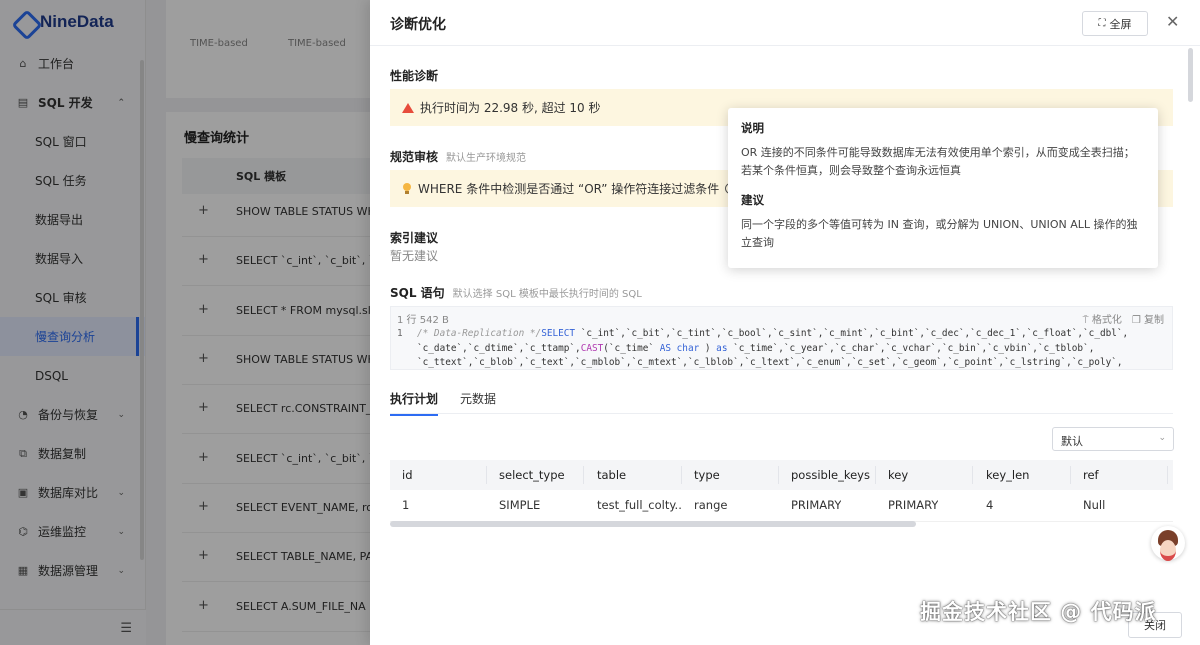  I want to click on code-keyword: AS char, so click(679, 348).